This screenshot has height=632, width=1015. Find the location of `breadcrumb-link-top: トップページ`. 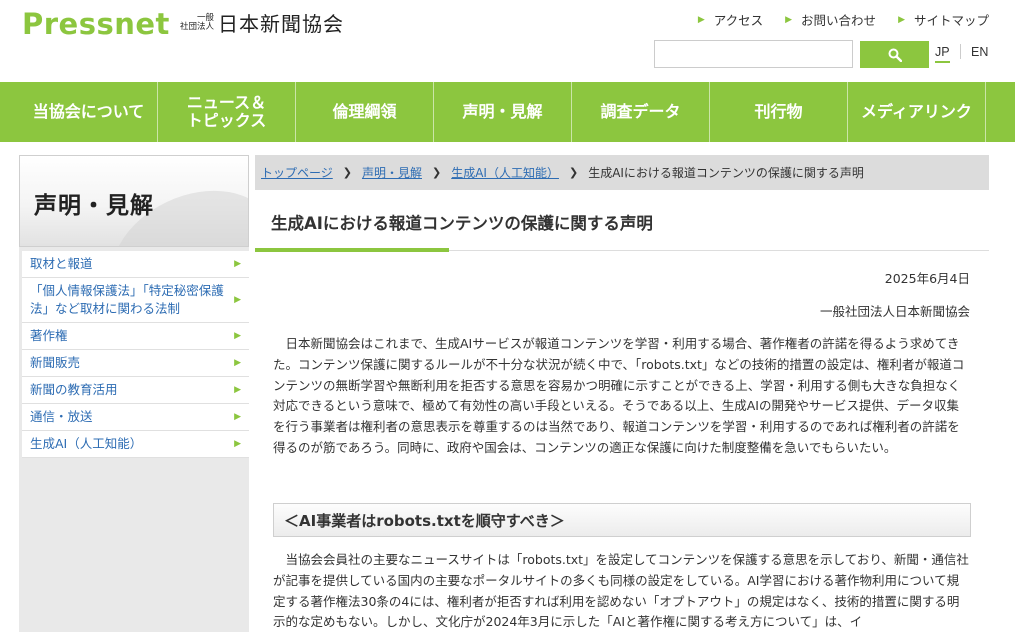

breadcrumb-link-top: トップページ is located at coordinates (297, 172).